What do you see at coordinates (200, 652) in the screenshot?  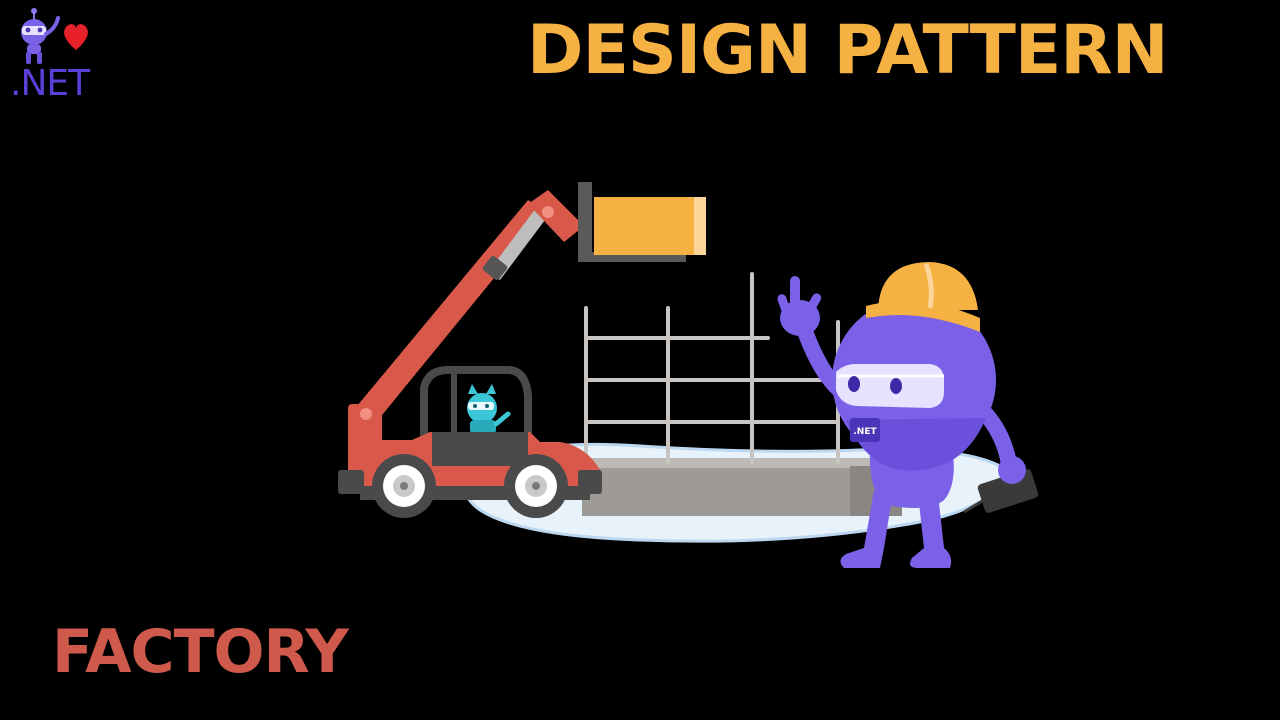 I see `pattern-name: FACTORY` at bounding box center [200, 652].